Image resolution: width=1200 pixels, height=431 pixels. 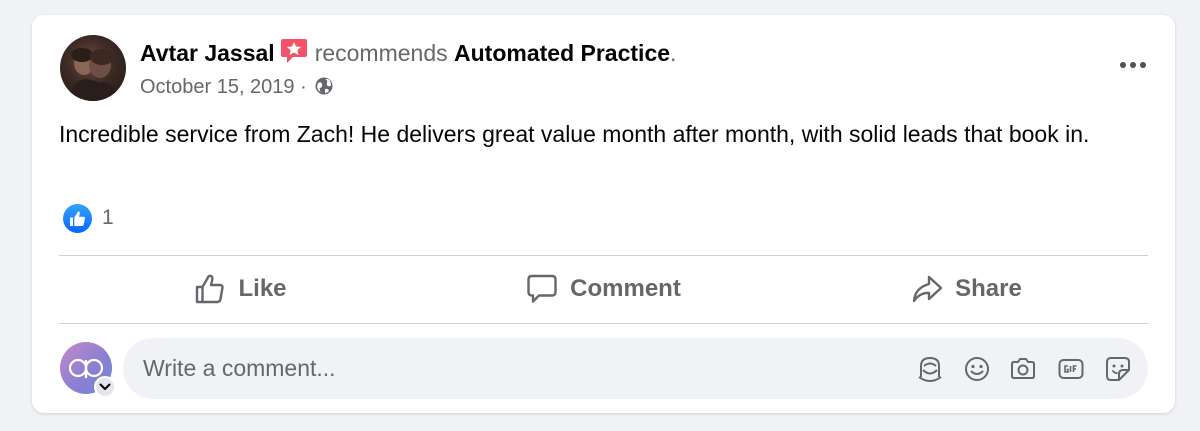 What do you see at coordinates (927, 289) in the screenshot?
I see `share-arrow-icon` at bounding box center [927, 289].